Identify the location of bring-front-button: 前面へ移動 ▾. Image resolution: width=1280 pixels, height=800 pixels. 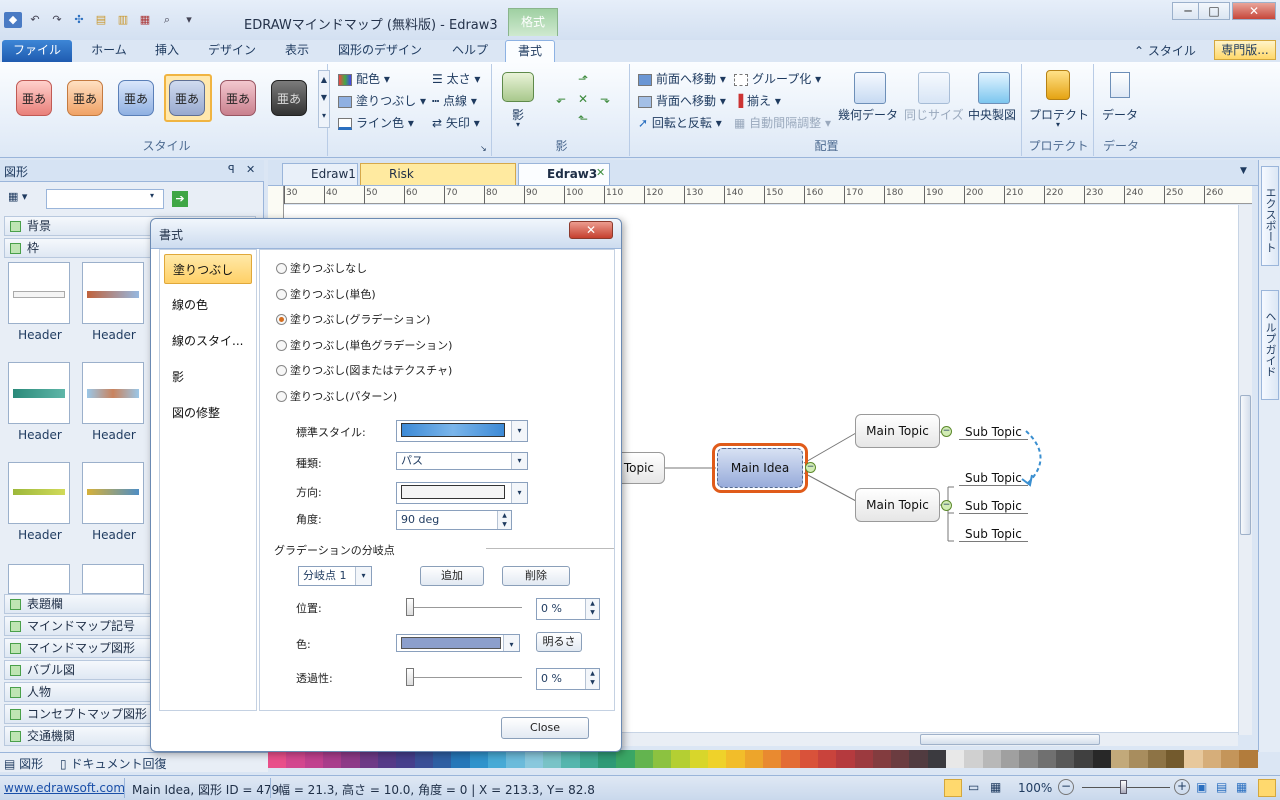
(682, 78).